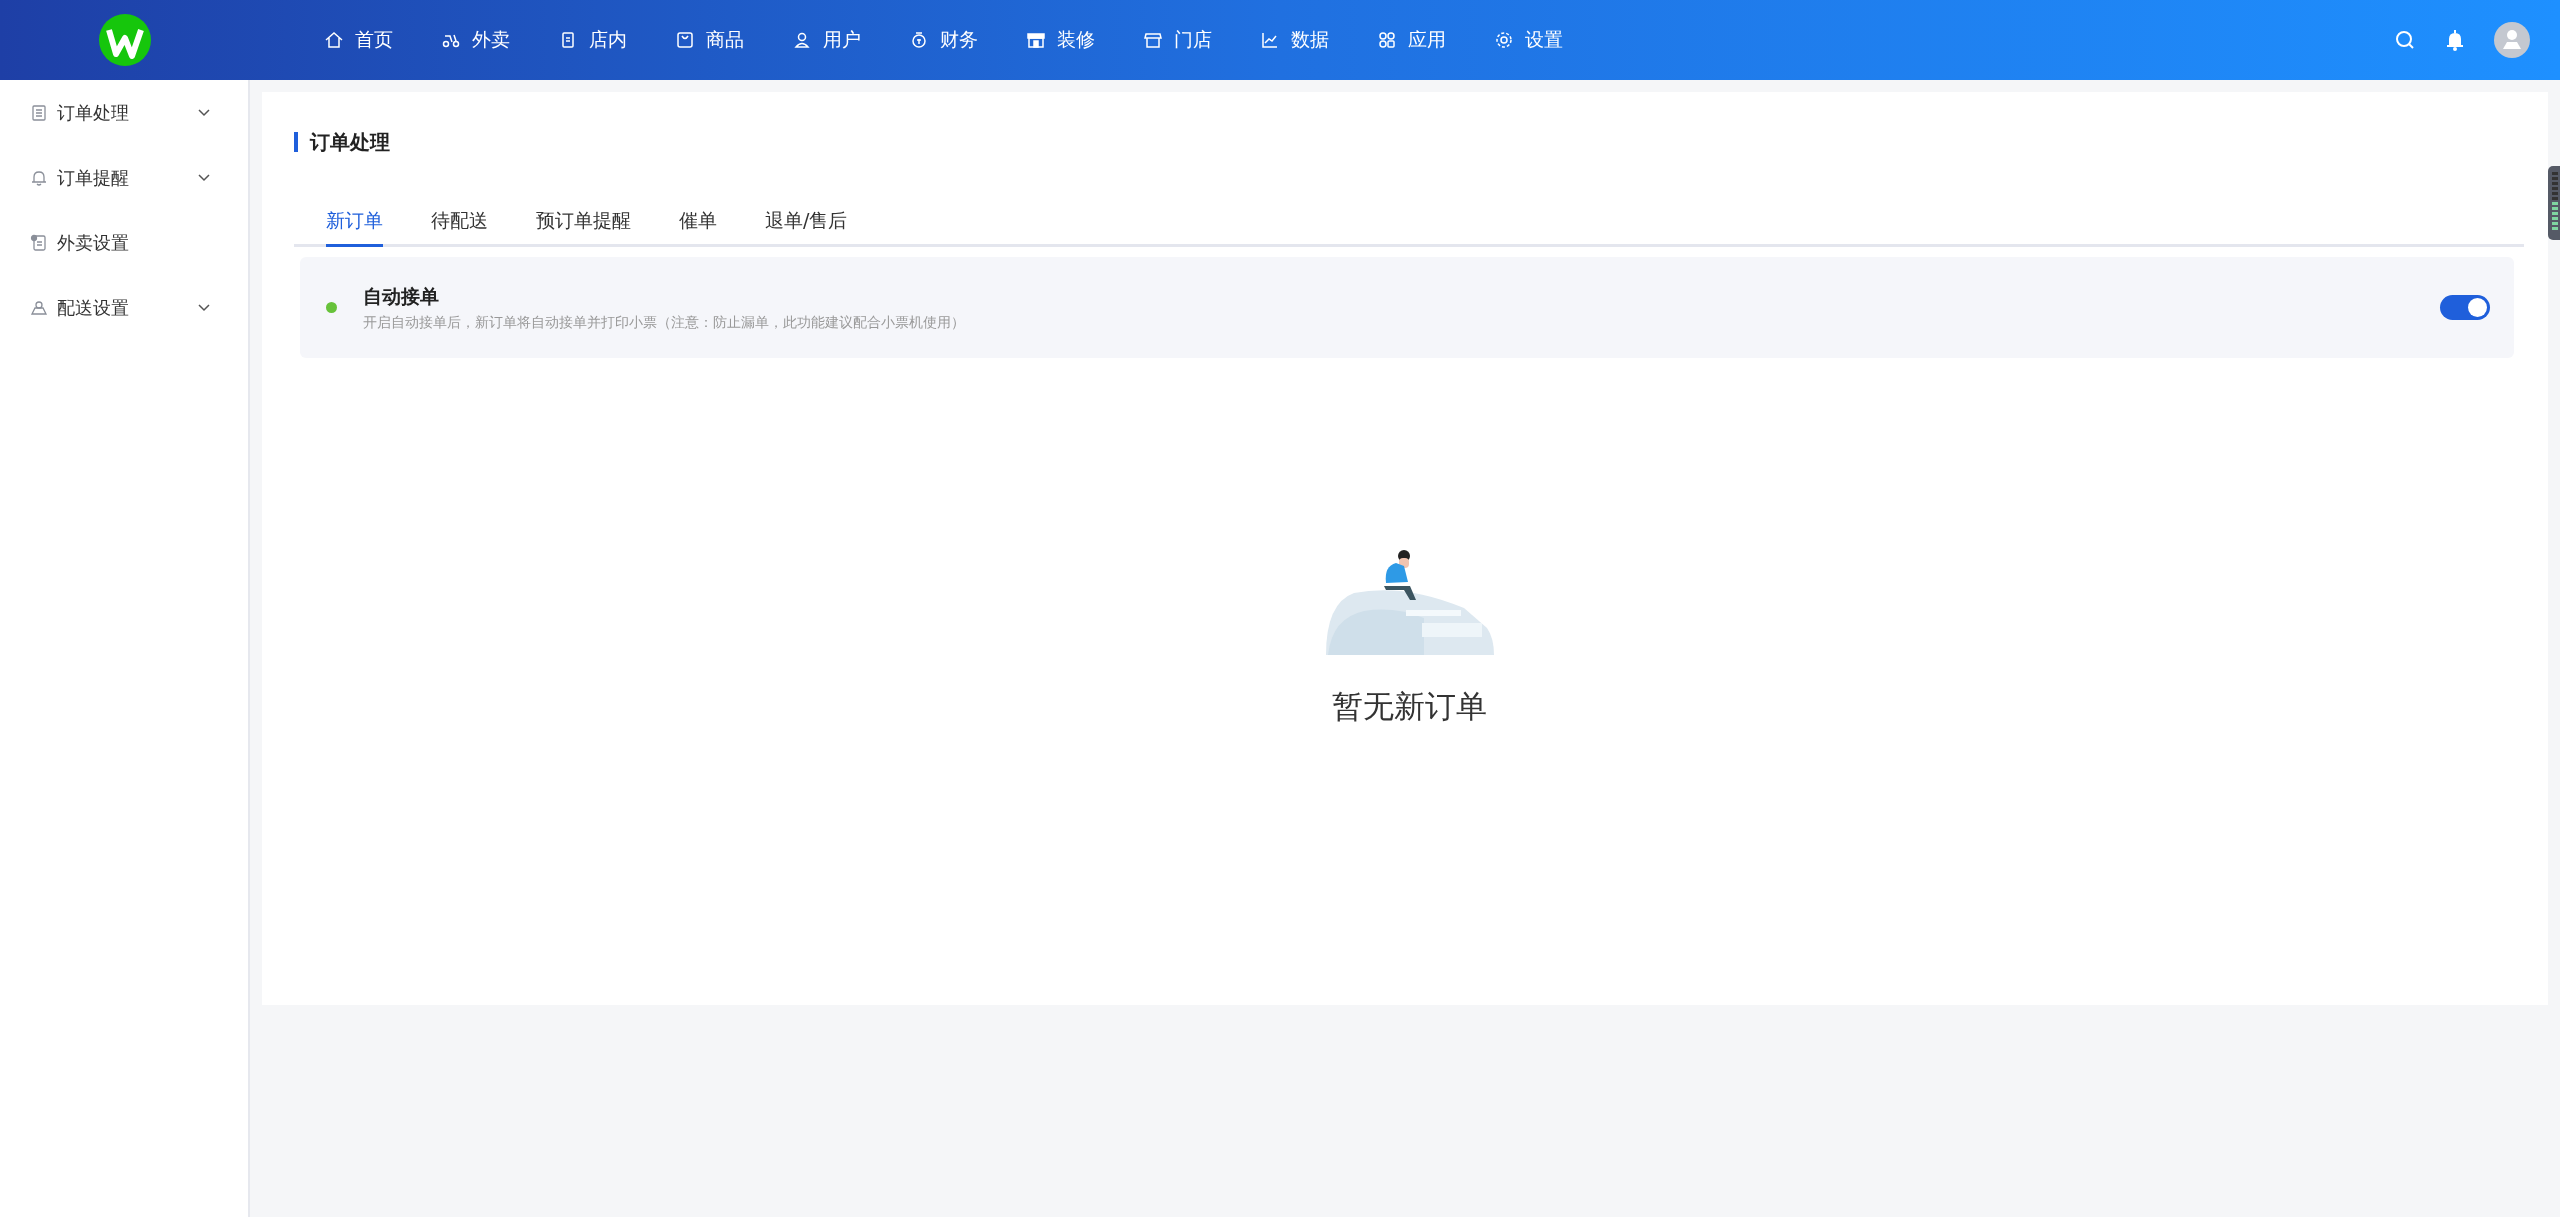 The height and width of the screenshot is (1217, 2560). I want to click on tab: 待配送, so click(459, 227).